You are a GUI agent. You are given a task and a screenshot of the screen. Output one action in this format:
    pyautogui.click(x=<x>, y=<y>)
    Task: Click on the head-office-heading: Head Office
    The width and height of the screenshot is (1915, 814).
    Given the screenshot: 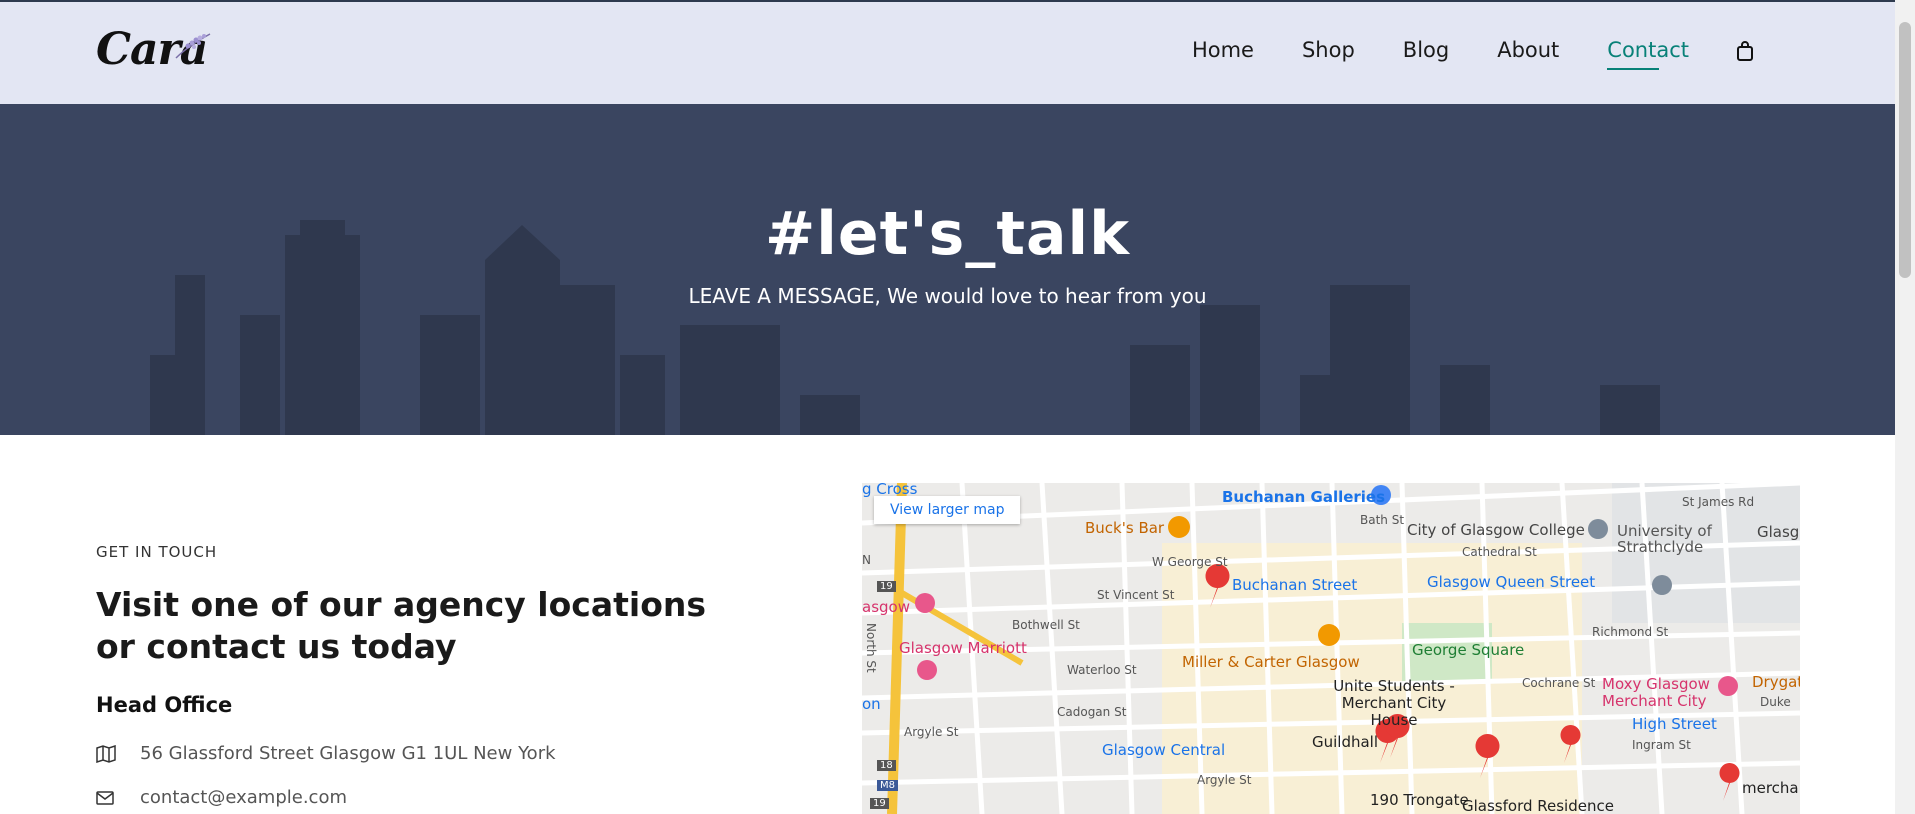 What is the action you would take?
    pyautogui.click(x=164, y=705)
    